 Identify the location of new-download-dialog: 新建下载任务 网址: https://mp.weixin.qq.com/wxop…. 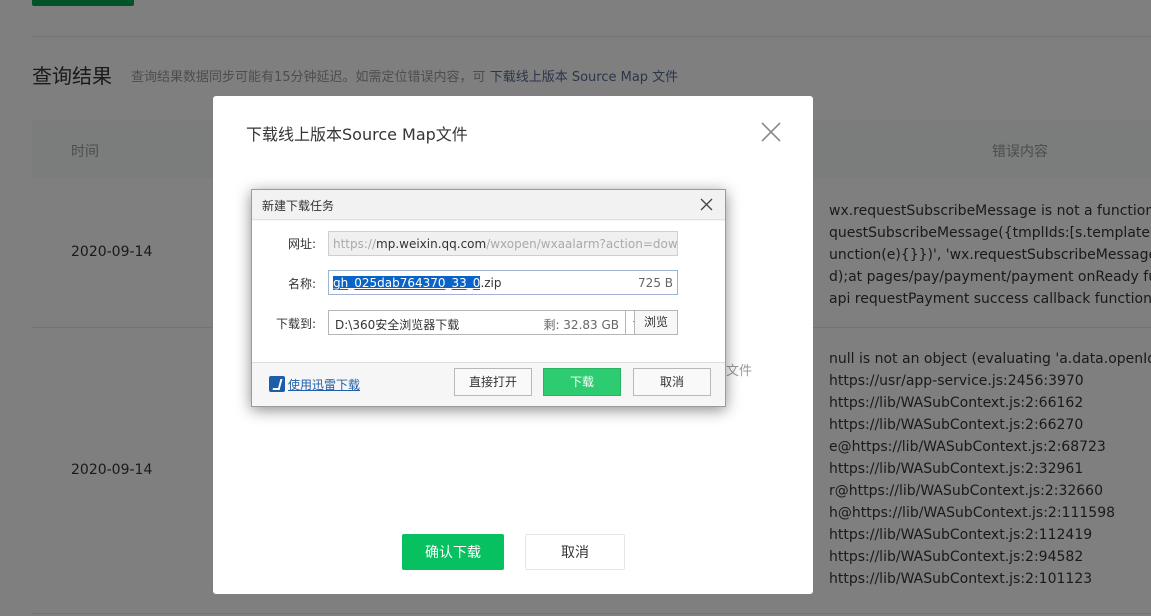
(488, 298).